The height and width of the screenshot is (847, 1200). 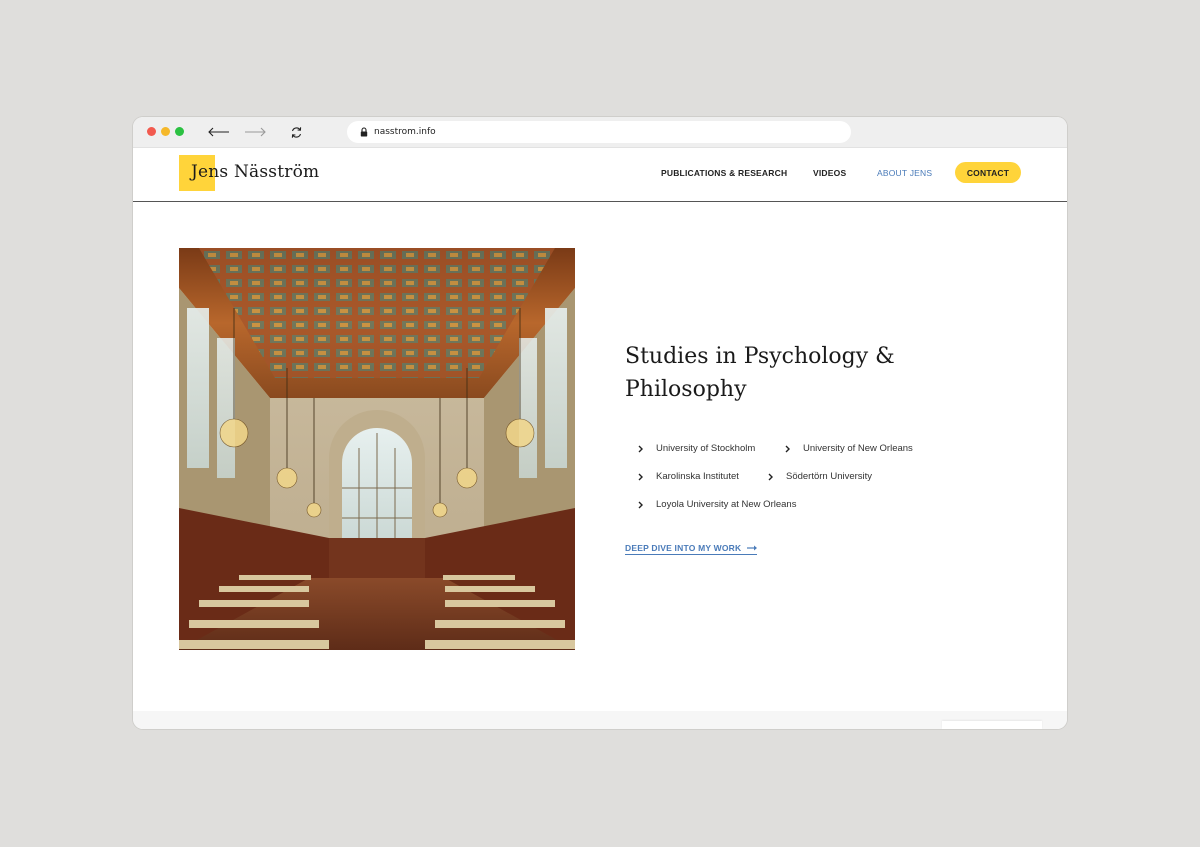 I want to click on back-arrow-icon, so click(x=218, y=132).